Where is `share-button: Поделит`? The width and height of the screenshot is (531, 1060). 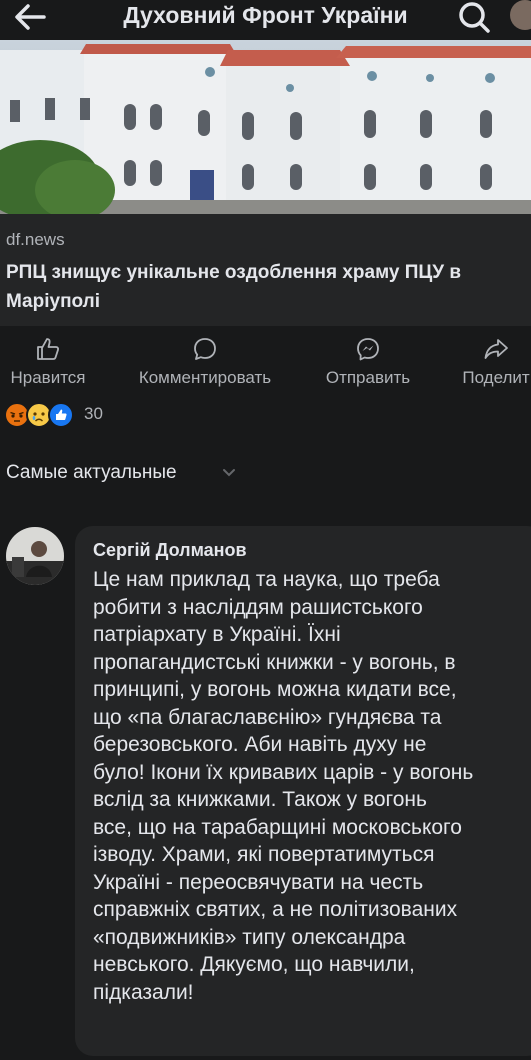 share-button: Поделит is located at coordinates (488, 364).